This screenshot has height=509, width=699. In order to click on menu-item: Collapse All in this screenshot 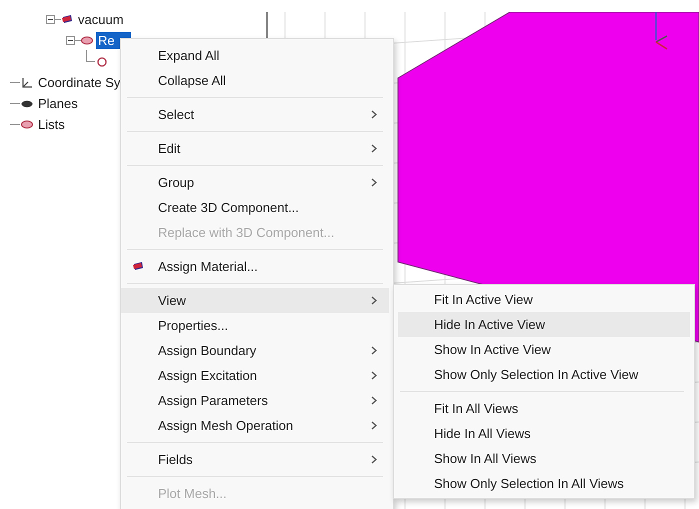, I will do `click(255, 80)`.